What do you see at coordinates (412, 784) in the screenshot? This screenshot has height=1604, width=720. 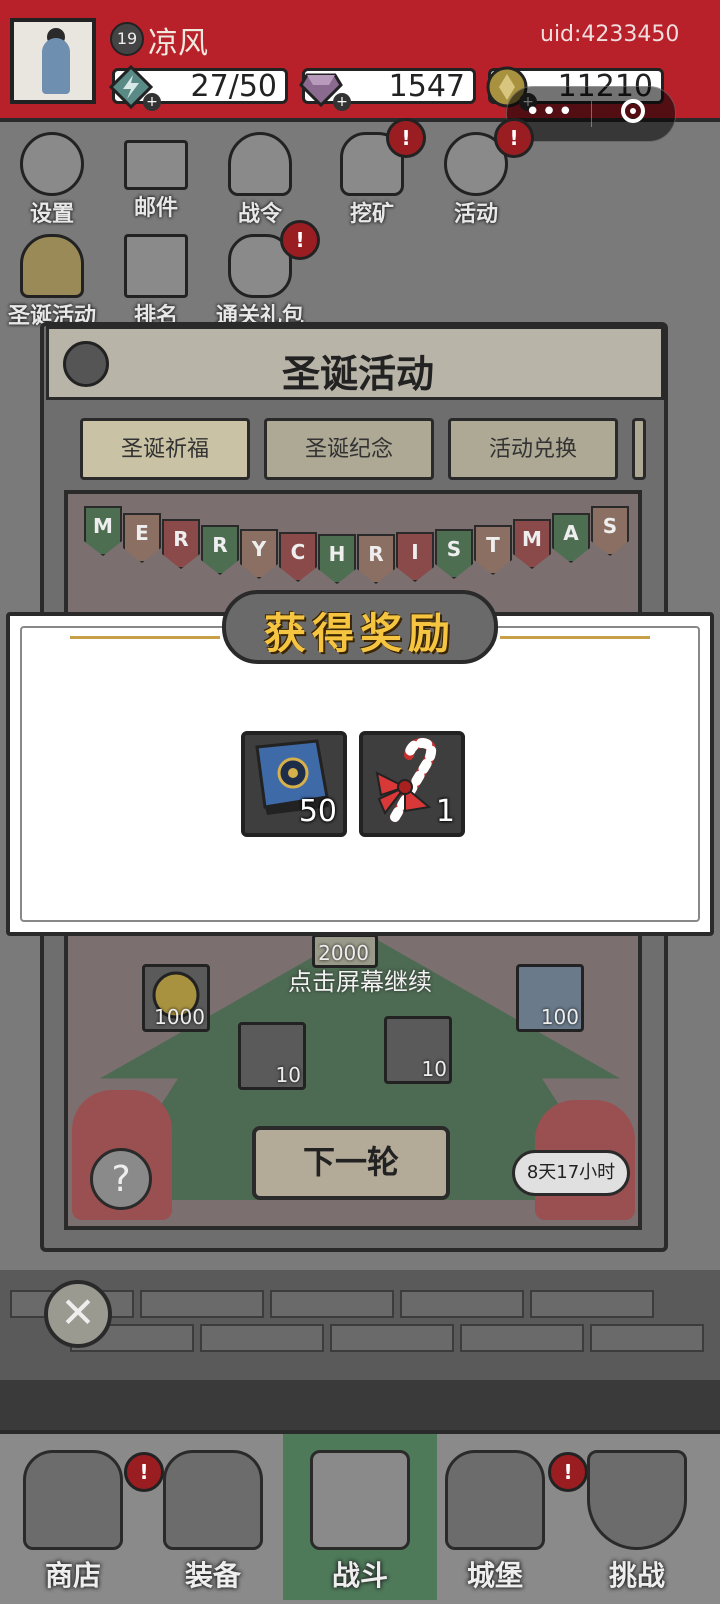 I see `reward-item-candy-cane: 1` at bounding box center [412, 784].